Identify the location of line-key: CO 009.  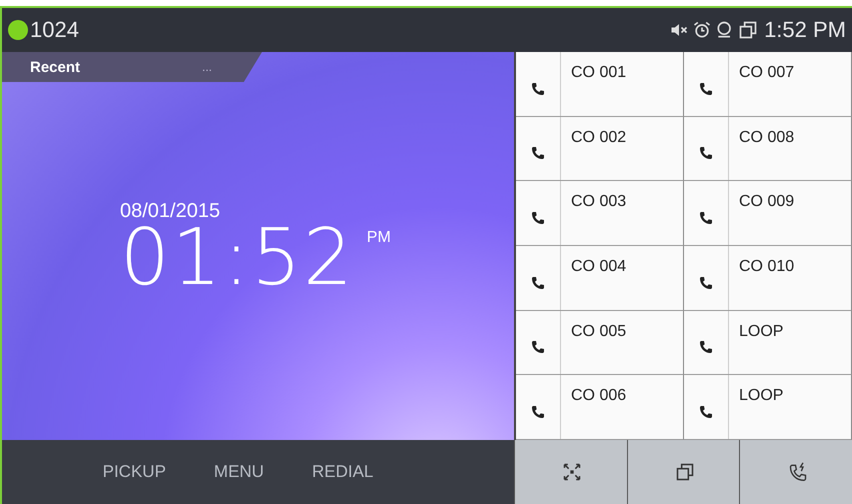
(768, 213).